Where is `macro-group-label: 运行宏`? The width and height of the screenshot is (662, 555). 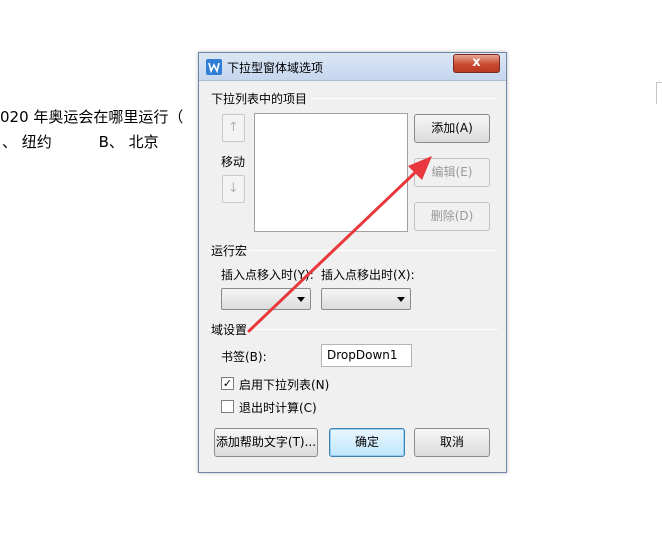
macro-group-label: 运行宏 is located at coordinates (231, 250).